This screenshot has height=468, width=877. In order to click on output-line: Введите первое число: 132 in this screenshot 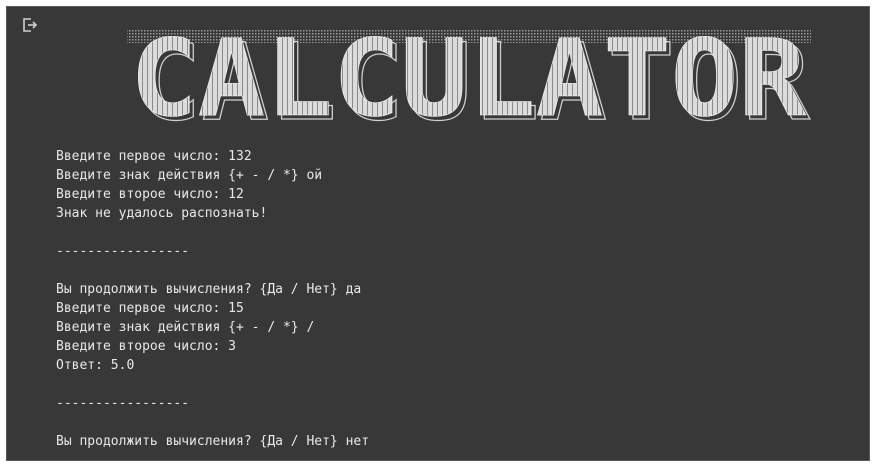, I will do `click(154, 156)`.